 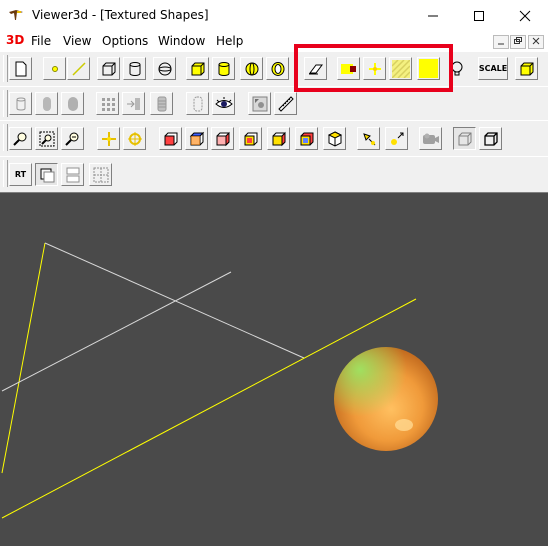 I want to click on raytrace-button: RT, so click(x=20, y=174).